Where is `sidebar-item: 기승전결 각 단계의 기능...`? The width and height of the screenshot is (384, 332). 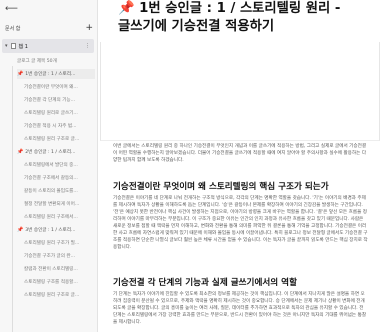
sidebar-item: 기승전결 각 단계의 기능... is located at coordinates (59, 100).